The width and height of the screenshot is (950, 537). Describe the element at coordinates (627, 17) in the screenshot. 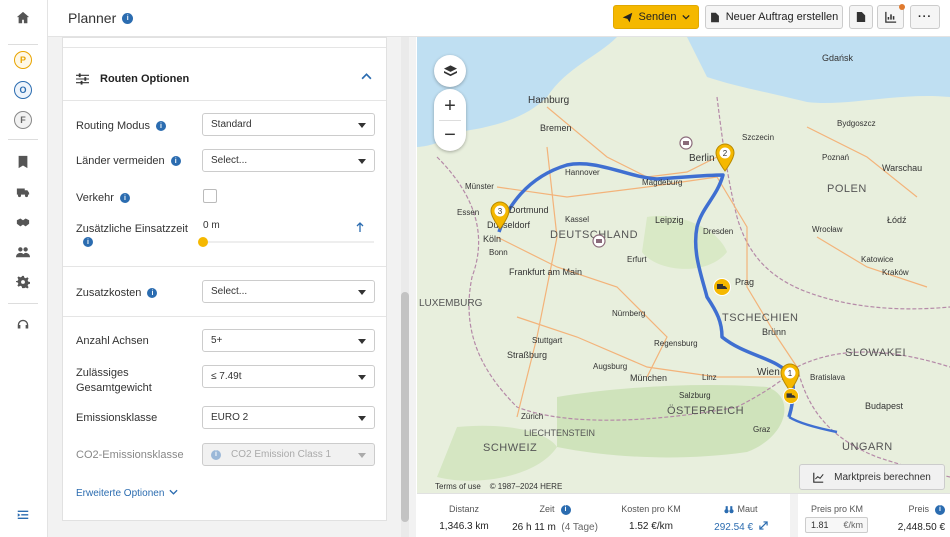

I see `paper-plane-icon` at that location.